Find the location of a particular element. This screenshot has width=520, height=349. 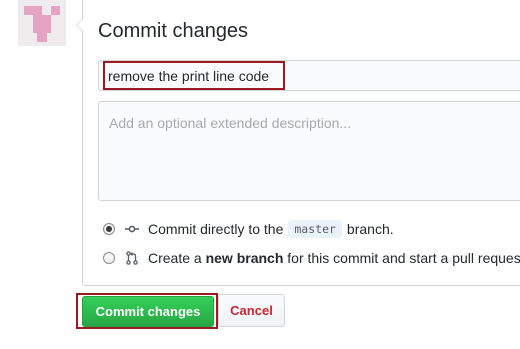

git-pull-request-icon is located at coordinates (132, 258).